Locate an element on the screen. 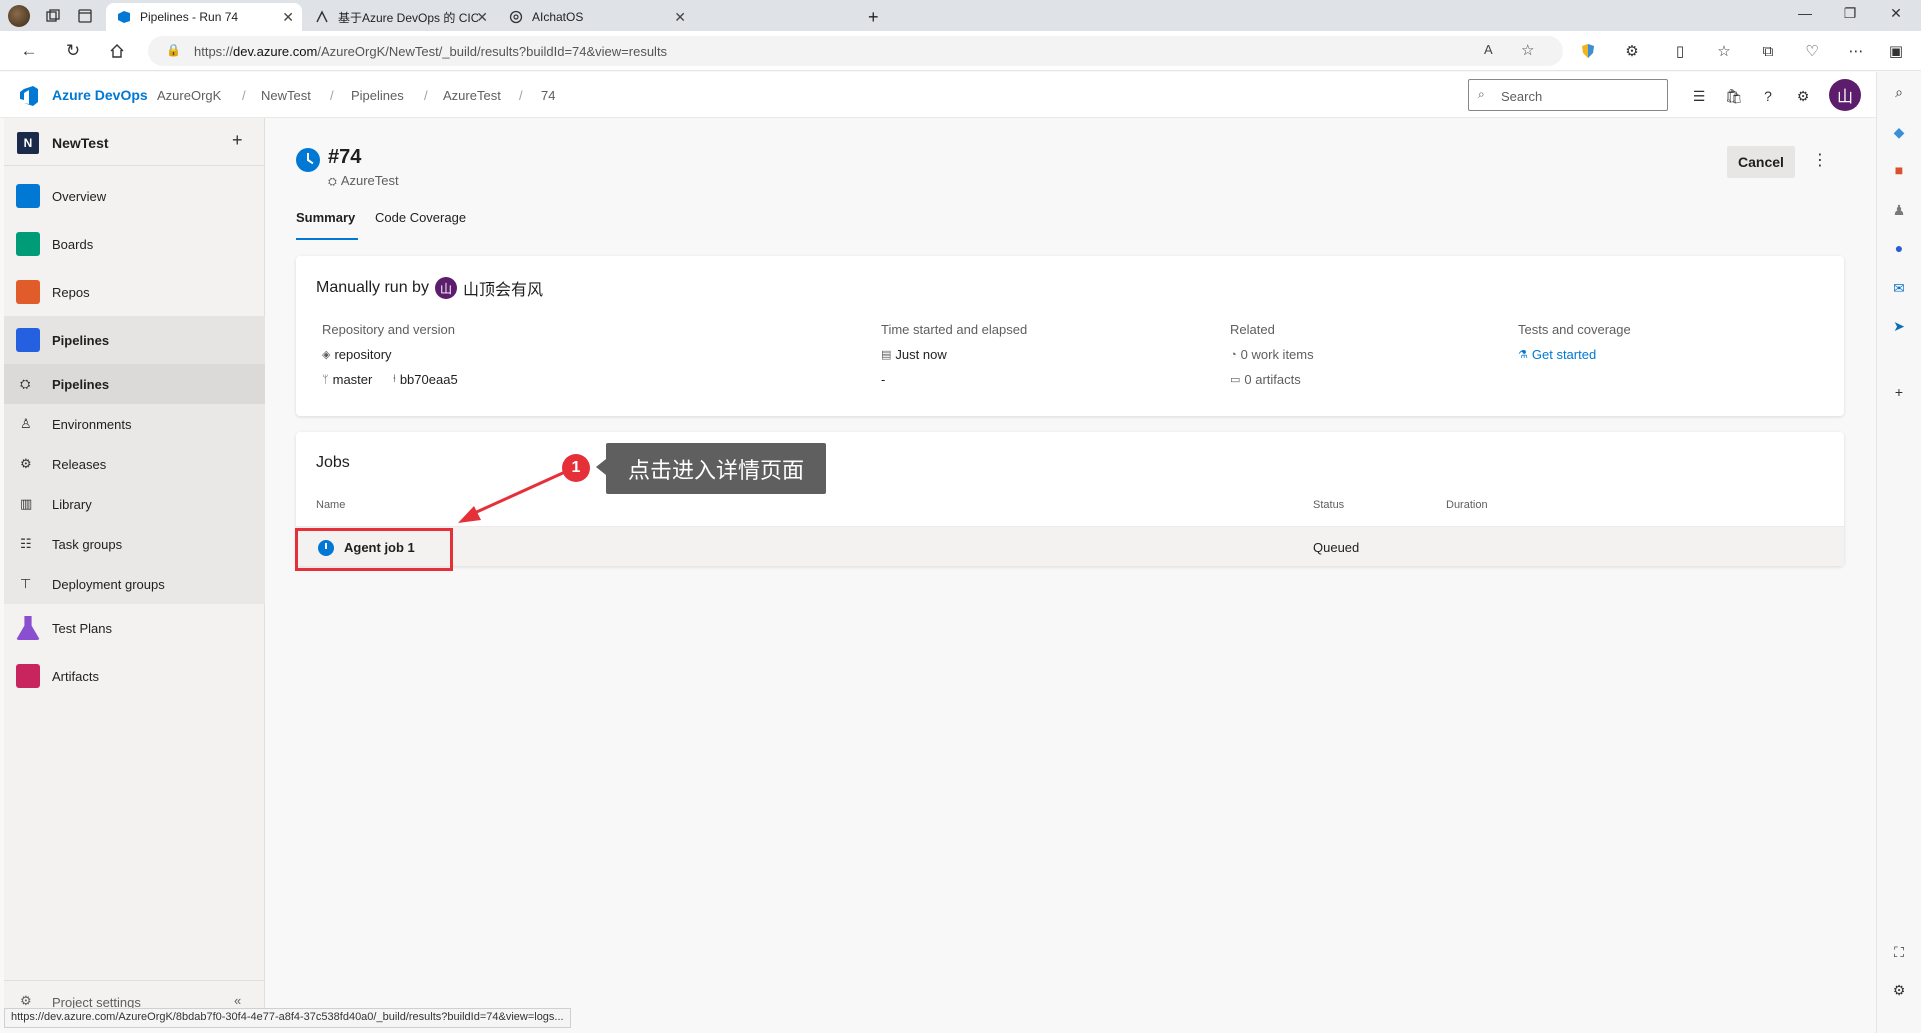 The width and height of the screenshot is (1921, 1033). close-window-icon: ✕ is located at coordinates (1896, 13).